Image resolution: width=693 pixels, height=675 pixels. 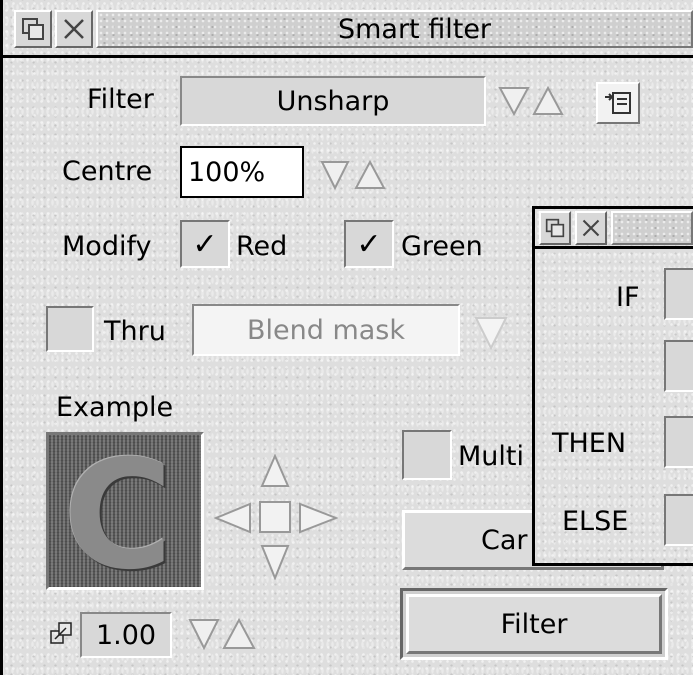 What do you see at coordinates (414, 29) in the screenshot?
I see `window-title: Smart filter` at bounding box center [414, 29].